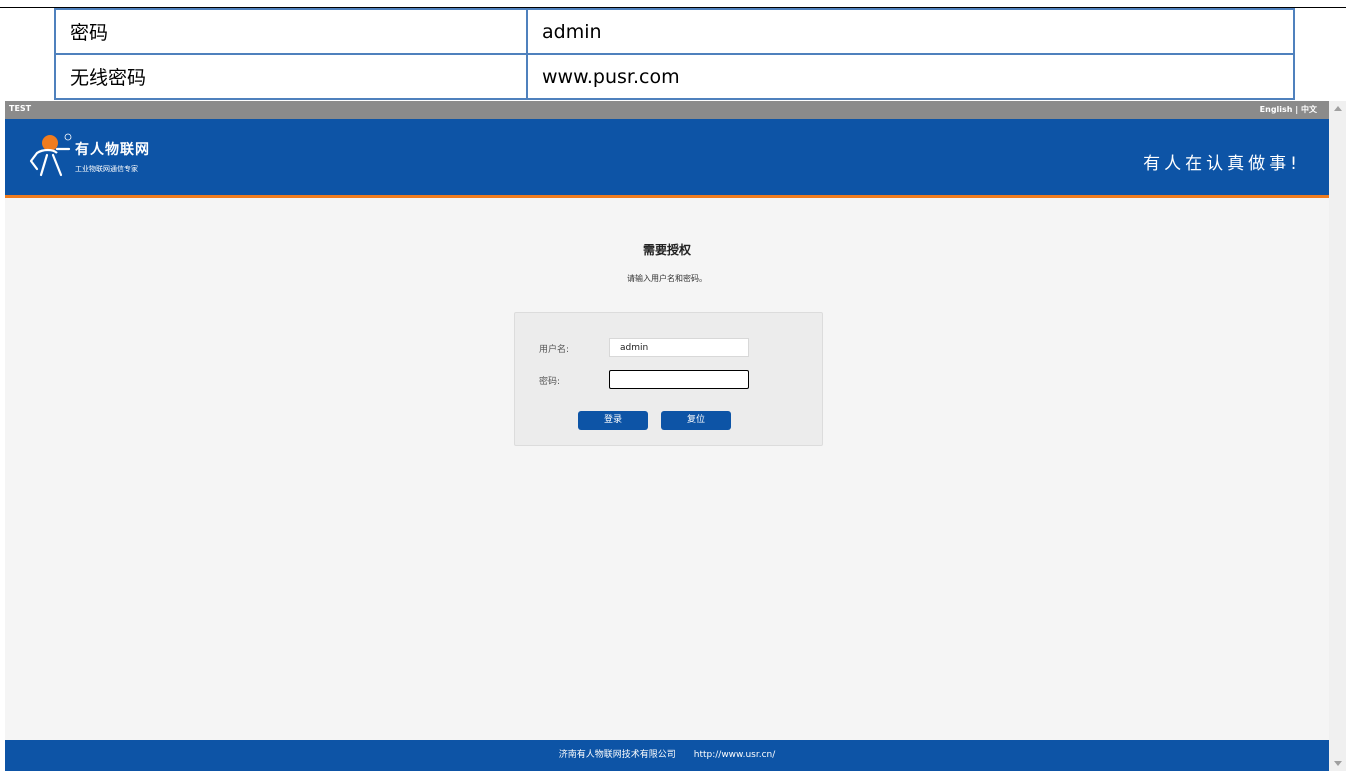  I want to click on language-switcher: English | 中文, so click(1288, 109).